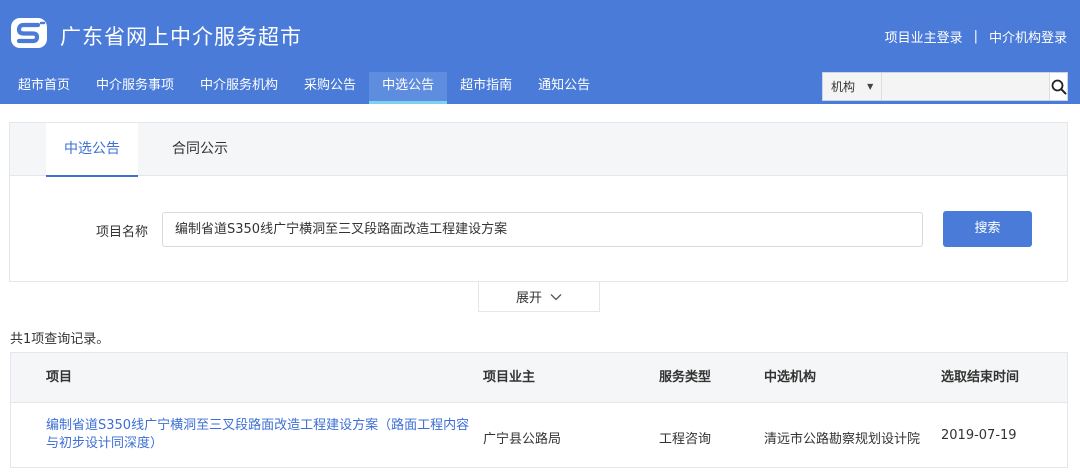  Describe the element at coordinates (966, 86) in the screenshot. I see `search-input` at that location.